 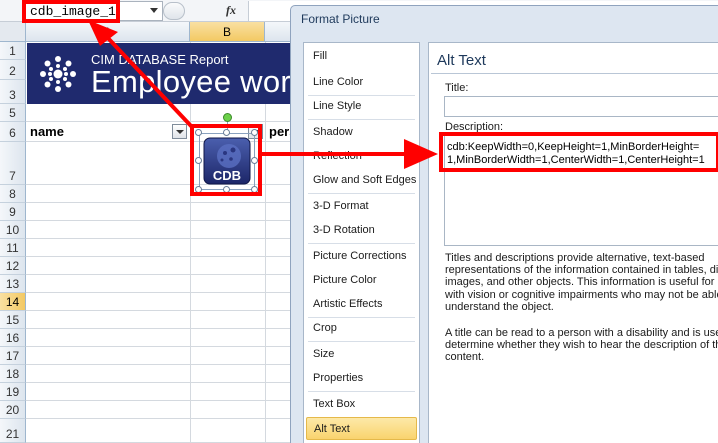 I want to click on row-header-15: 15, so click(x=13, y=320).